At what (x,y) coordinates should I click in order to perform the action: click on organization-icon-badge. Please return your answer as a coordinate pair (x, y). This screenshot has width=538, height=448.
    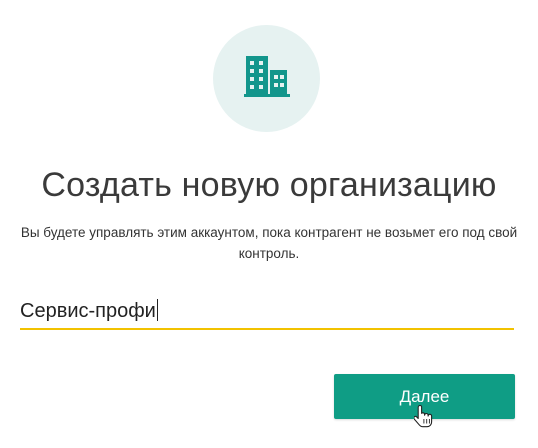
    Looking at the image, I should click on (266, 78).